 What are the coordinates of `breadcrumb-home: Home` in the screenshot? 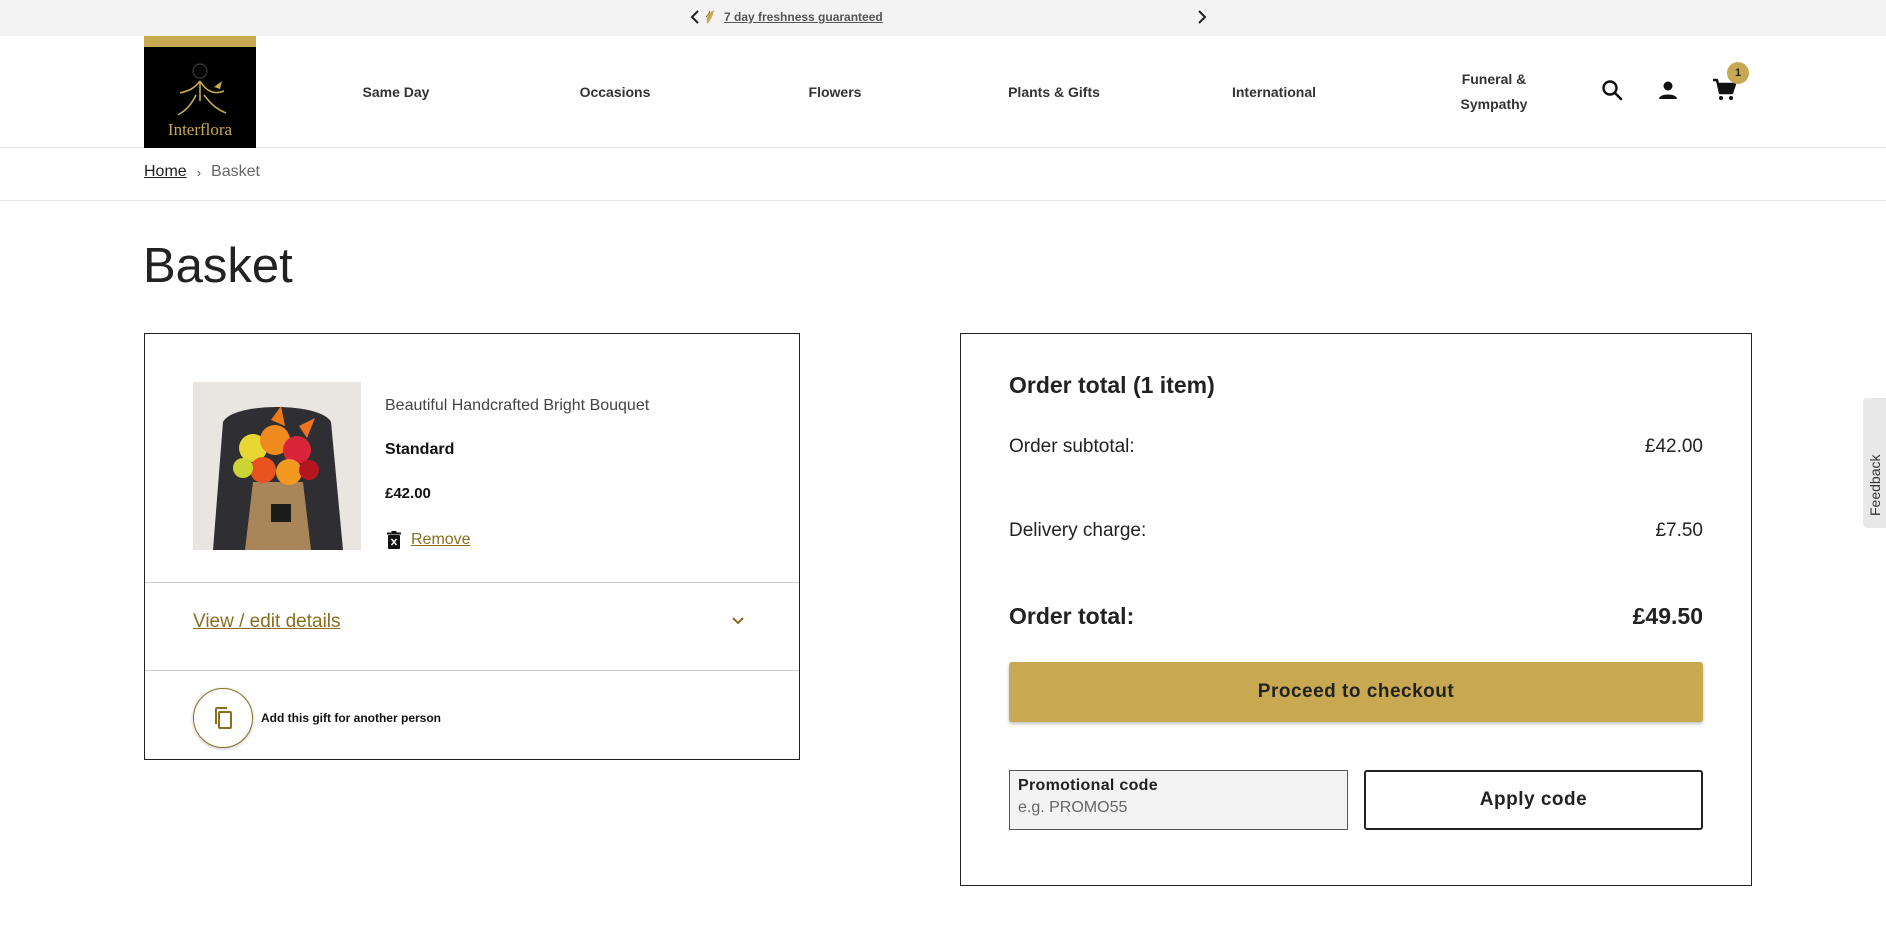 It's located at (165, 172).